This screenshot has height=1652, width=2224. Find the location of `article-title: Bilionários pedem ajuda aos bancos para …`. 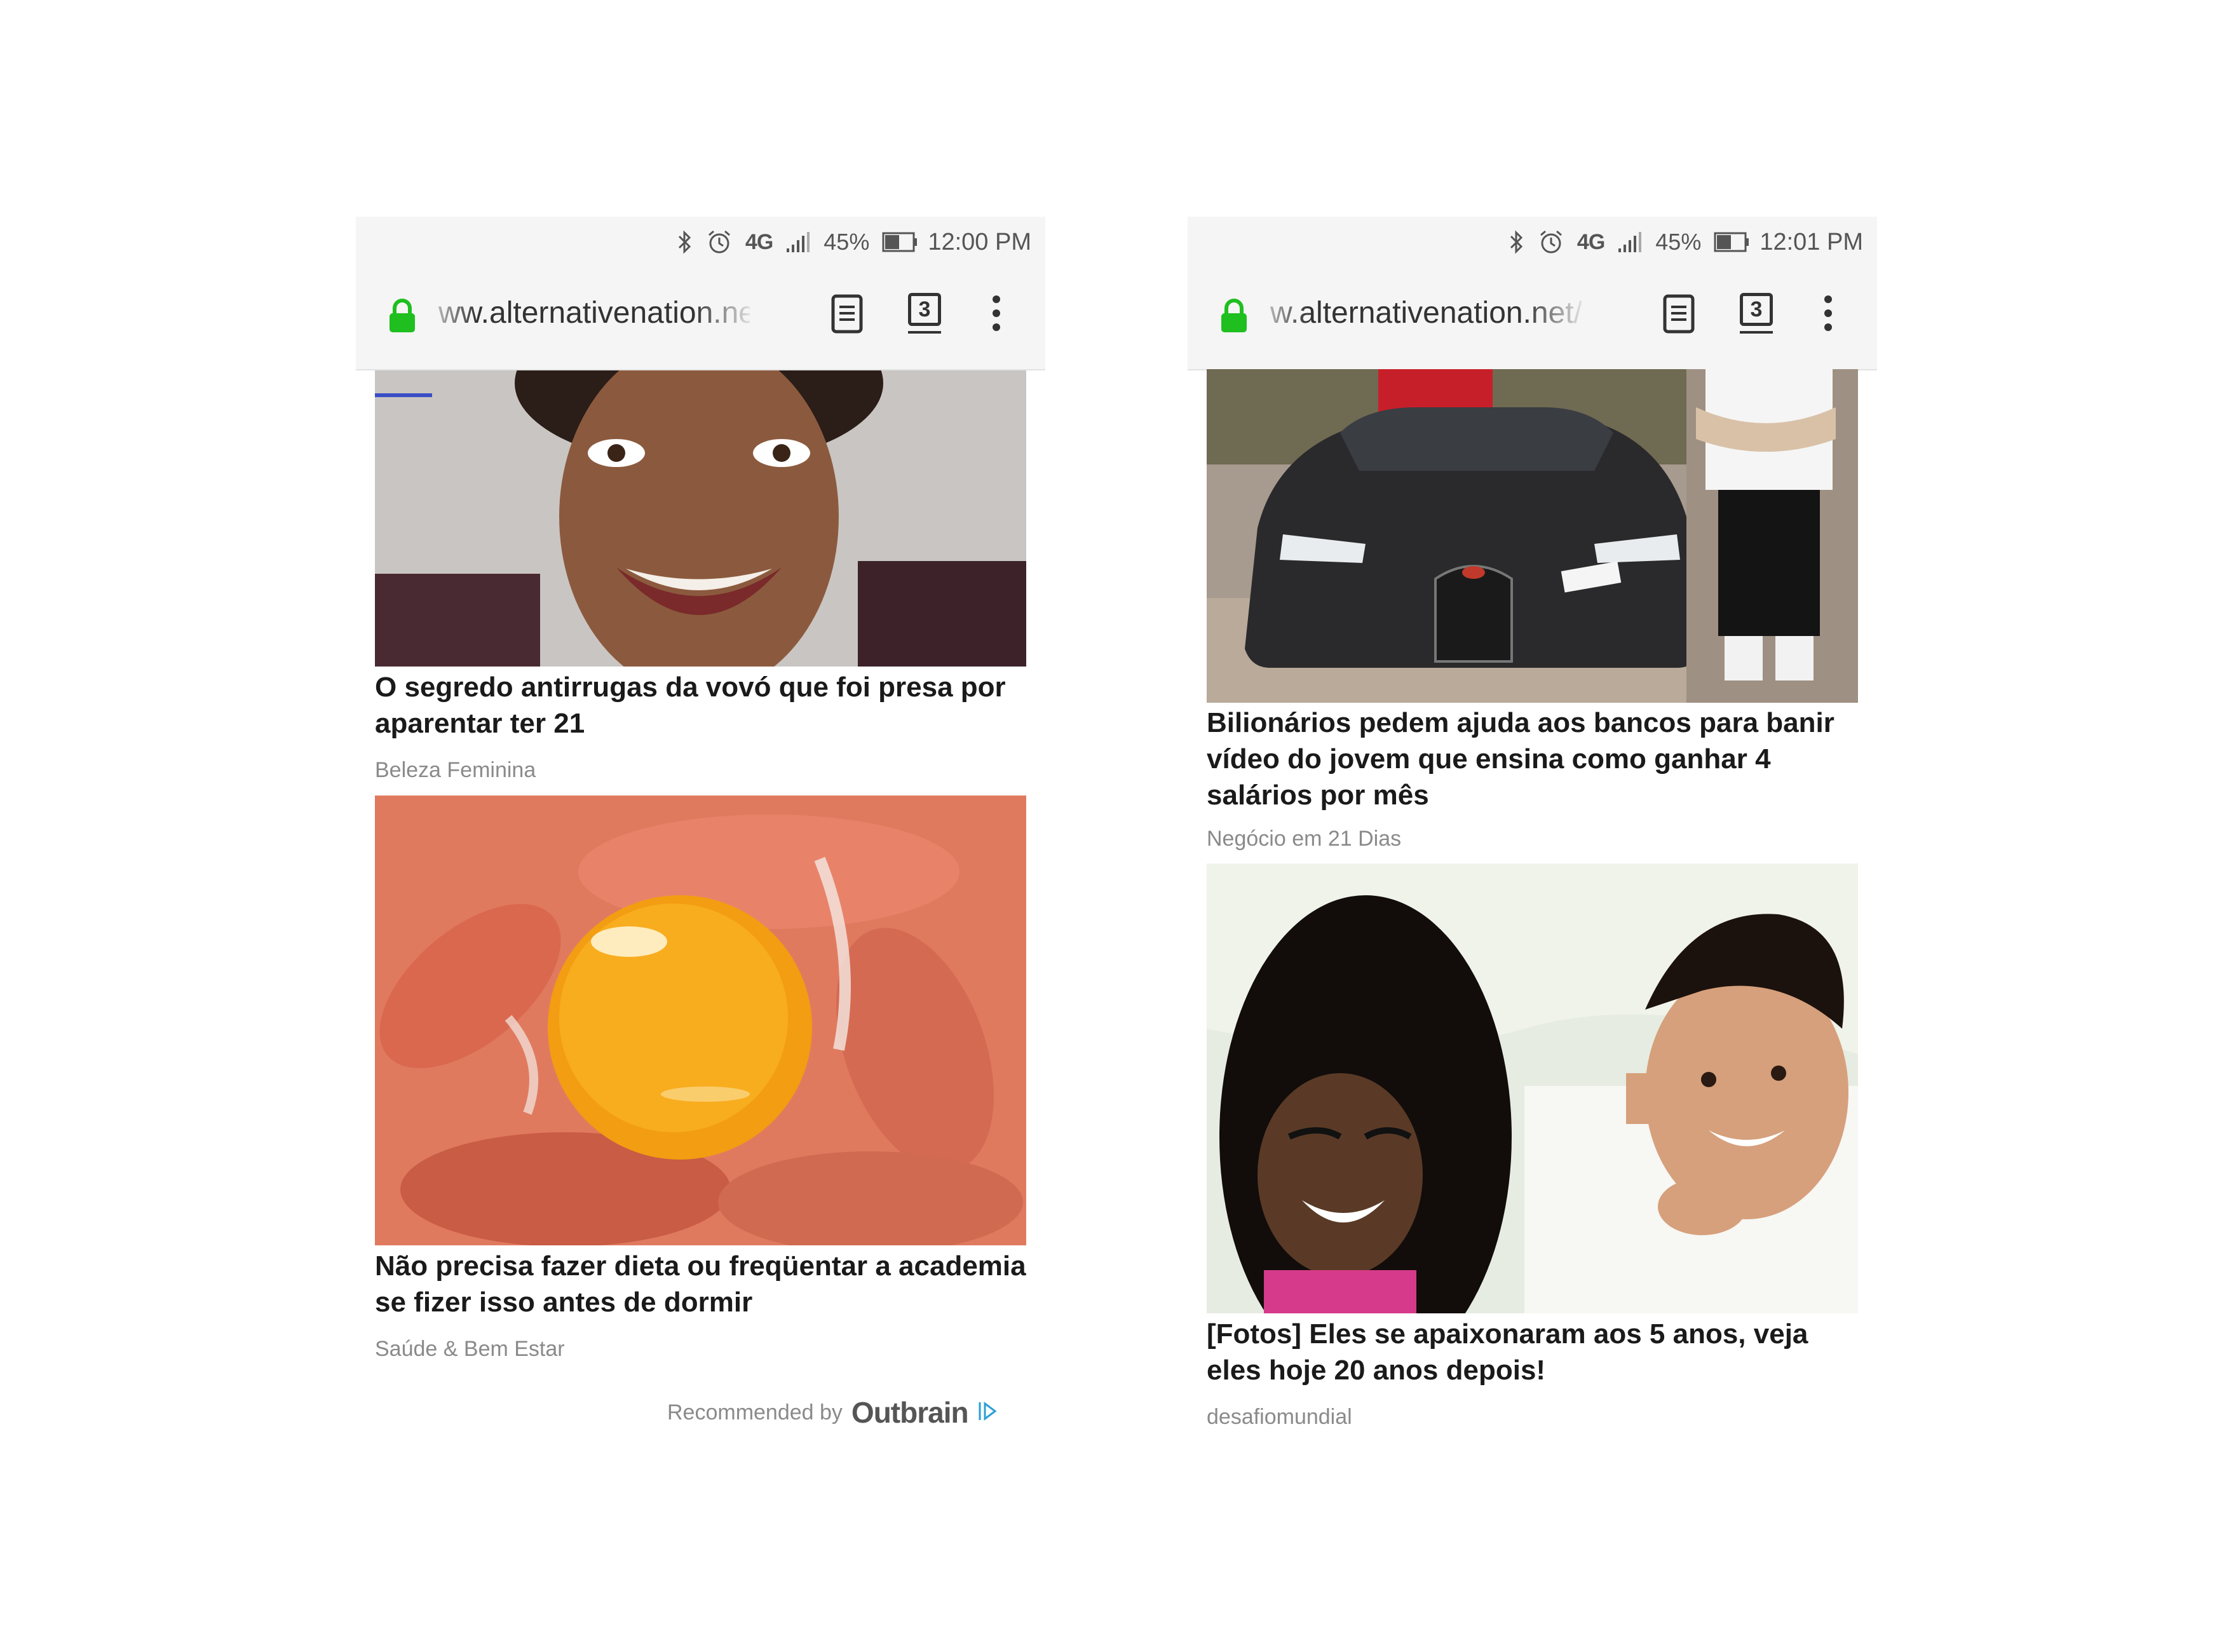

article-title: Bilionários pedem ajuda aos bancos para … is located at coordinates (1532, 759).